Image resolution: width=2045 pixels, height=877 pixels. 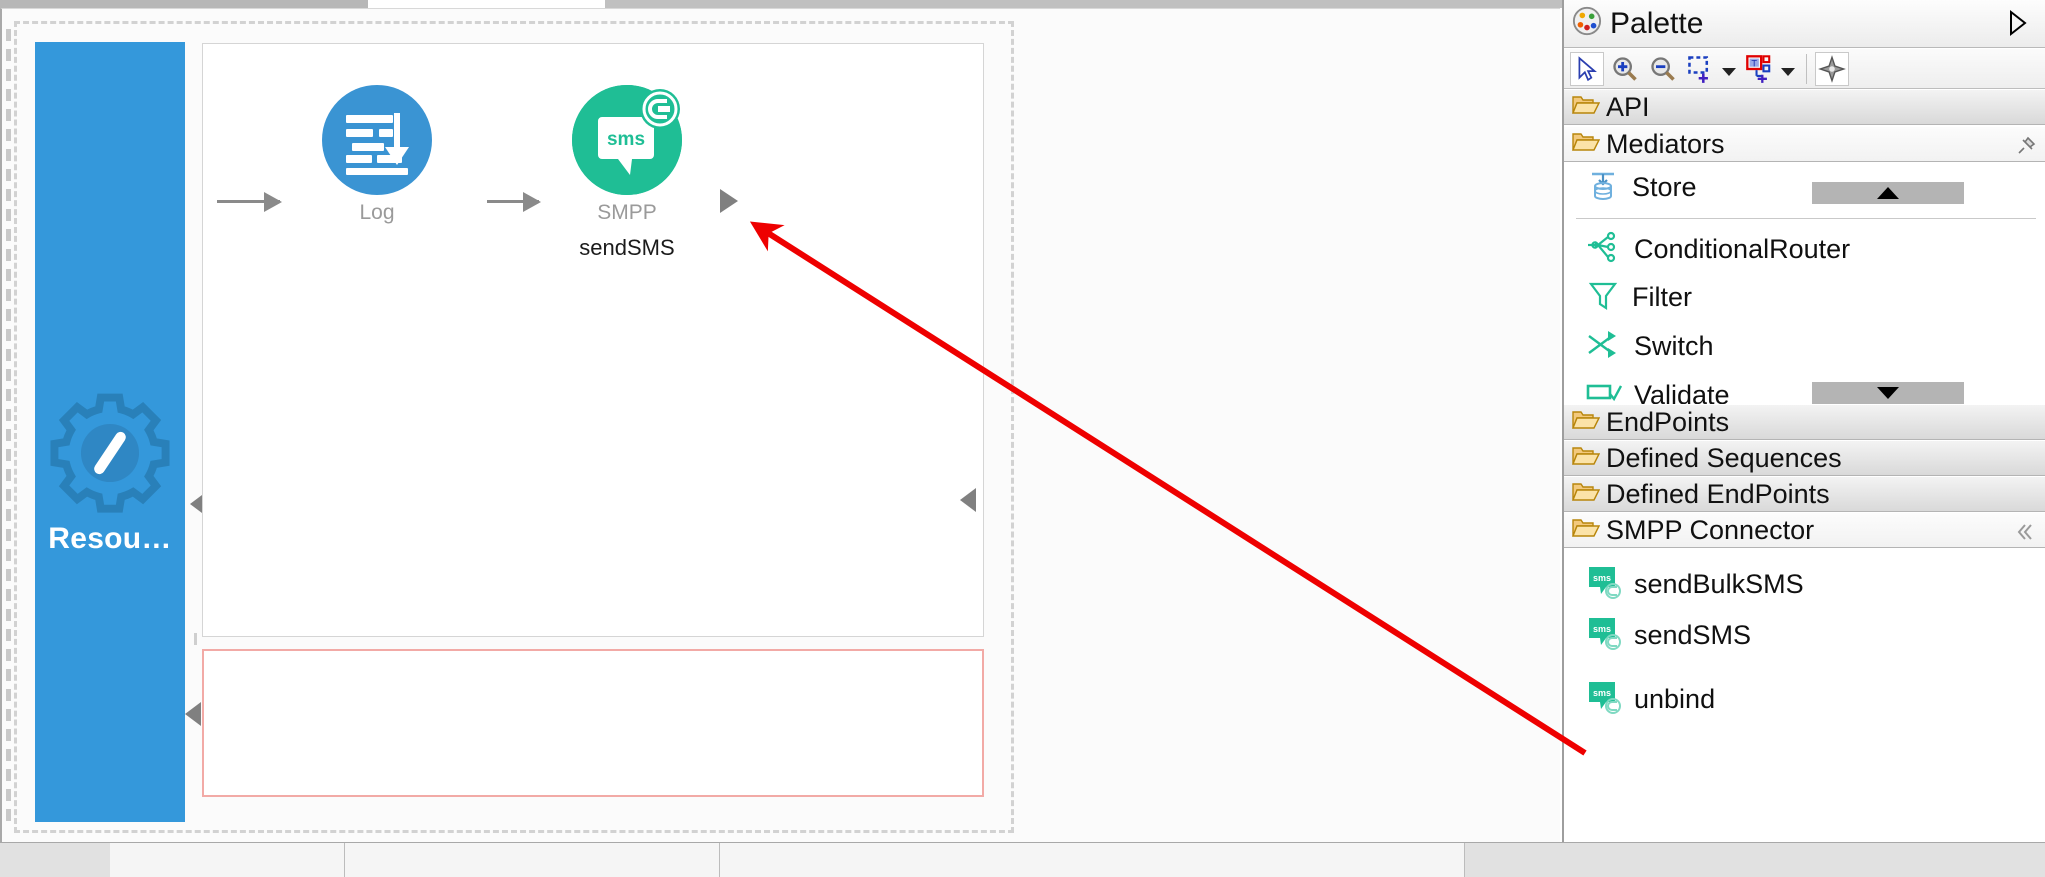 I want to click on add-node-icon: T, so click(x=1760, y=69).